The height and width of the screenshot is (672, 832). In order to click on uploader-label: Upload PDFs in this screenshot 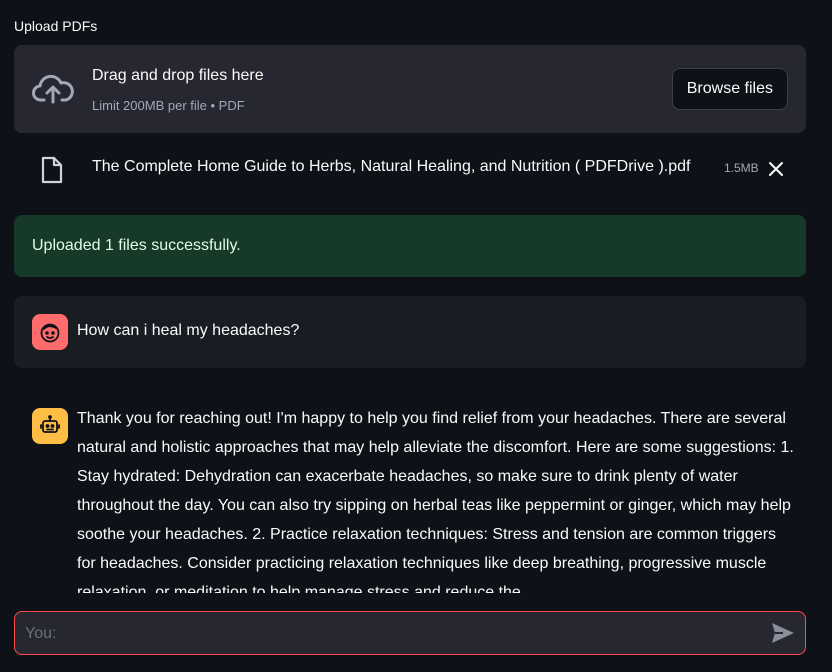, I will do `click(56, 26)`.